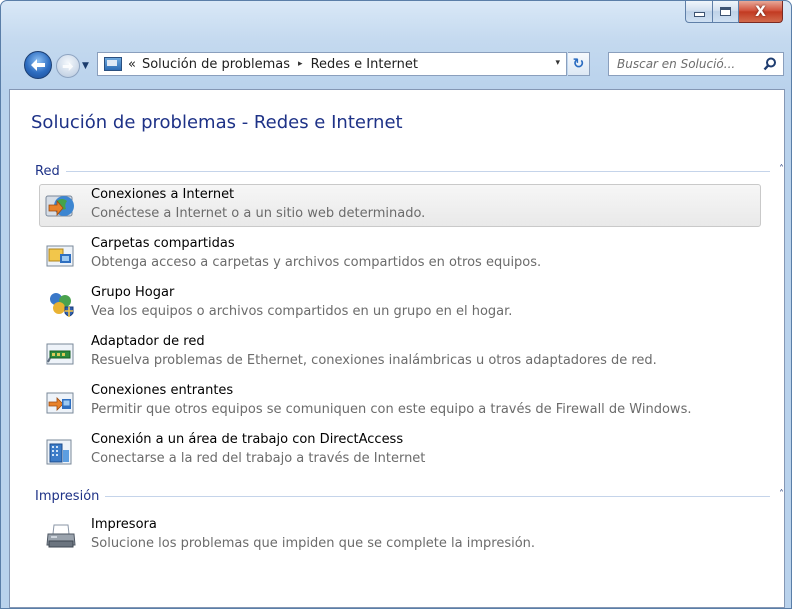  I want to click on page-title: Solución de problemas - Redes e Internet, so click(217, 122).